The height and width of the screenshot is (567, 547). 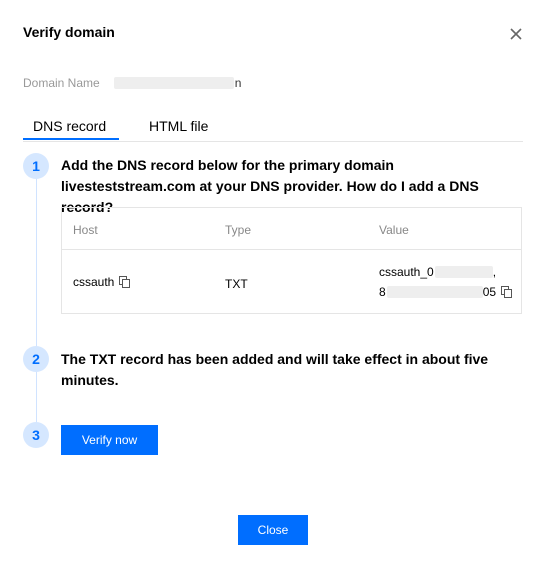 I want to click on dialog-title: Verify domain, so click(x=69, y=32).